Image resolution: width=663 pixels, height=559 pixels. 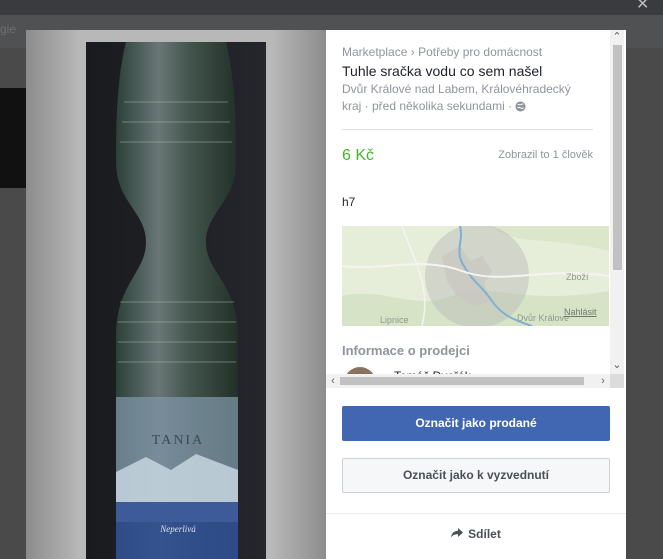 What do you see at coordinates (577, 277) in the screenshot?
I see `map-label-zbozi: Zboží` at bounding box center [577, 277].